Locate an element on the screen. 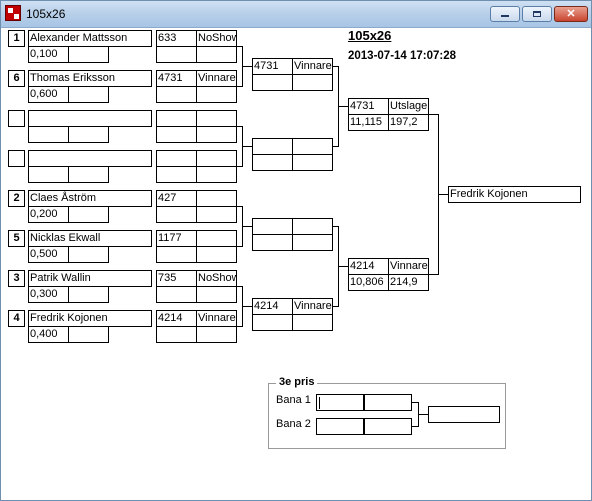 The height and width of the screenshot is (501, 592). competitor-name: Thomas Eriksson is located at coordinates (90, 78).